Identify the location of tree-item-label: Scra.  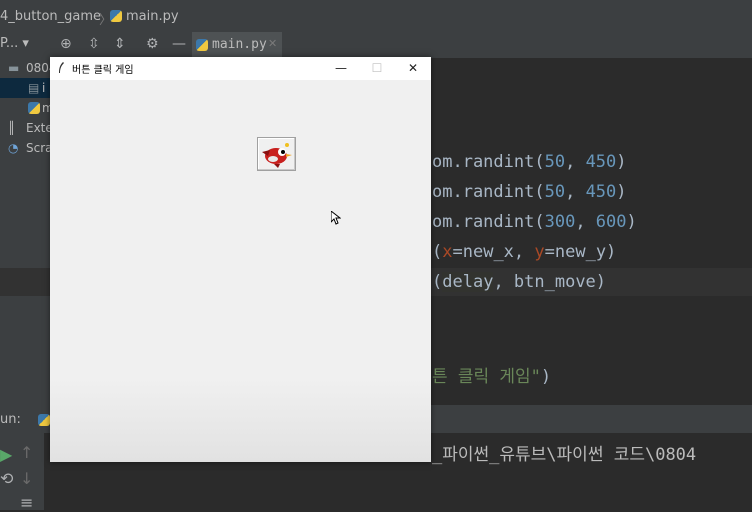
(39, 148).